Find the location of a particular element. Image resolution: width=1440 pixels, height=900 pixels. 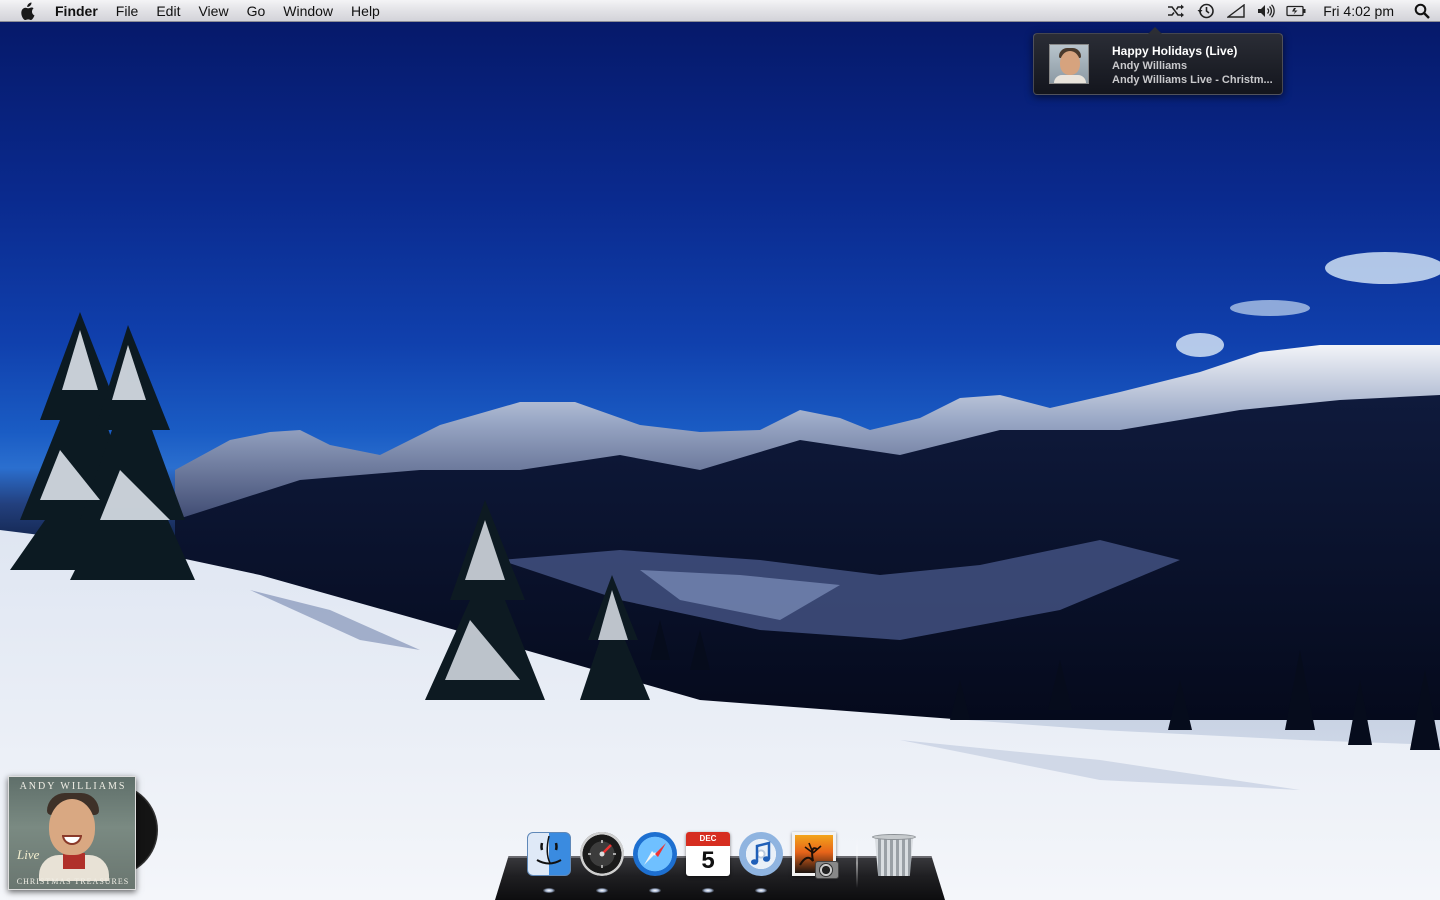

dock-item-dashboard is located at coordinates (602, 862).